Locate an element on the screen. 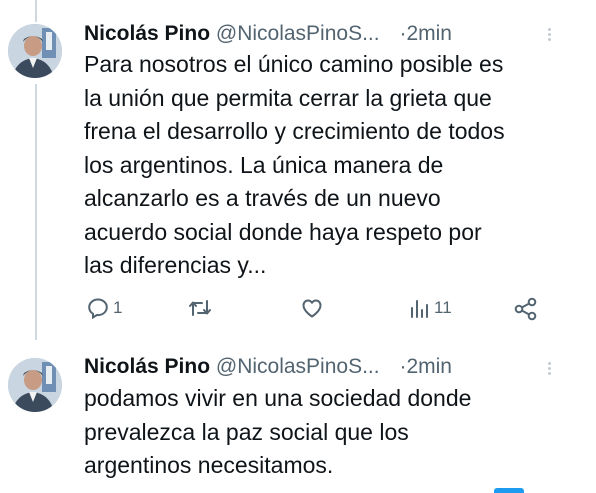 This screenshot has height=493, width=596. share-icon is located at coordinates (525, 309).